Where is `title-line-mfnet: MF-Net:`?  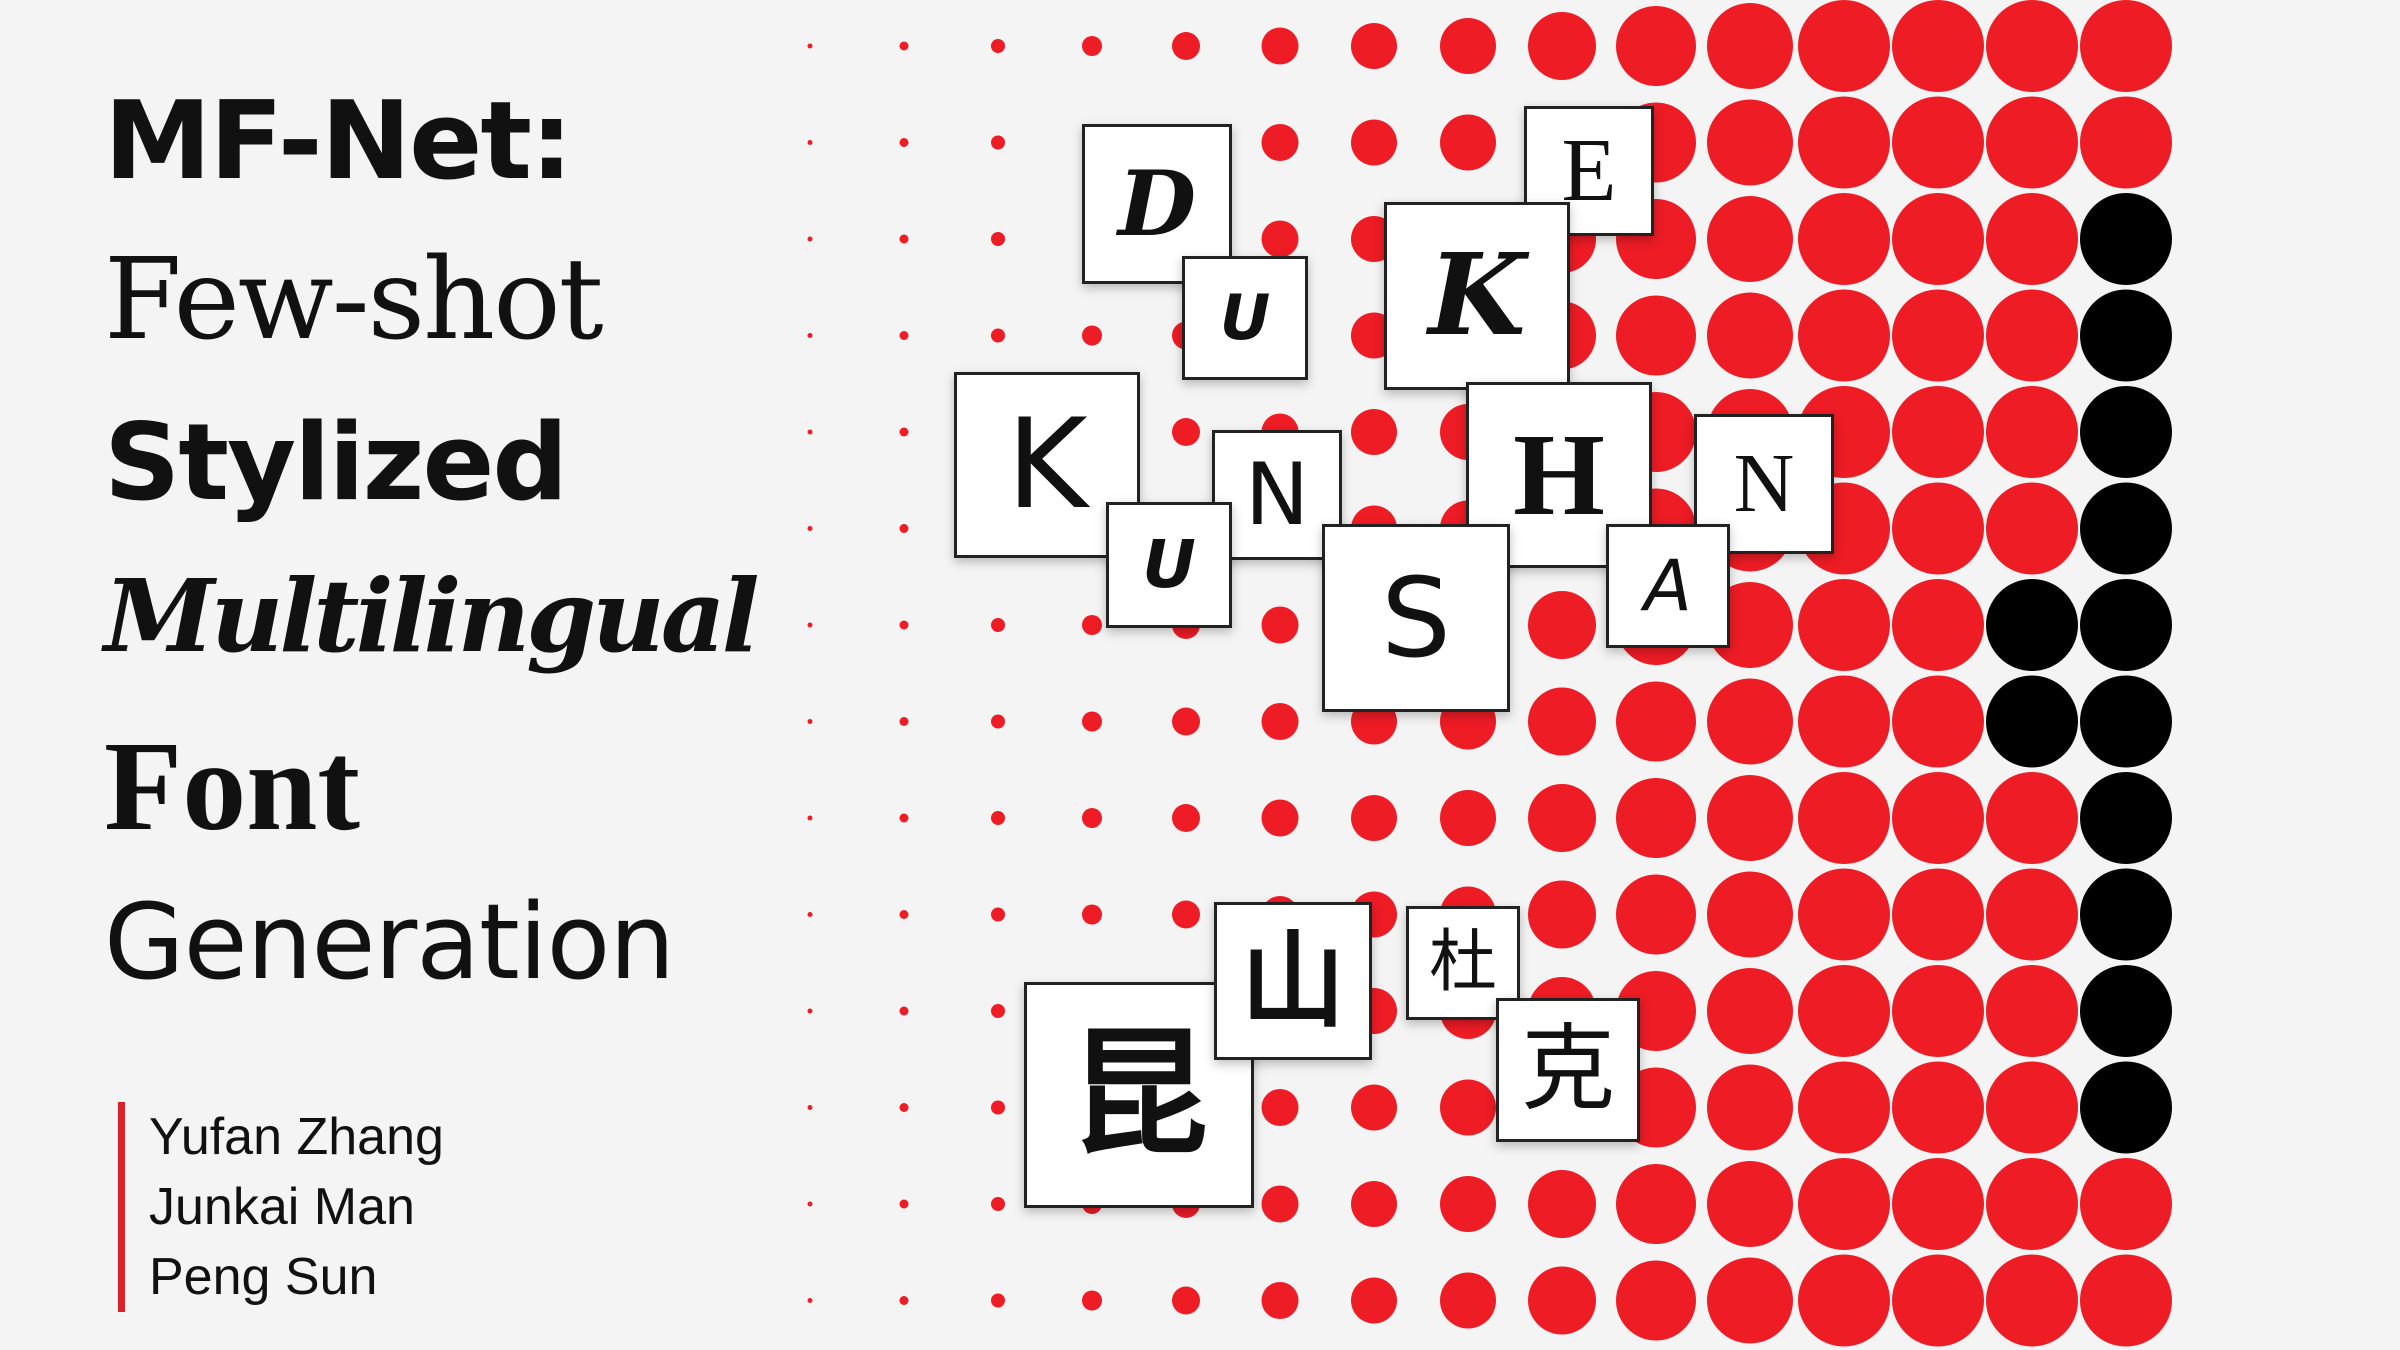 title-line-mfnet: MF-Net: is located at coordinates (338, 141).